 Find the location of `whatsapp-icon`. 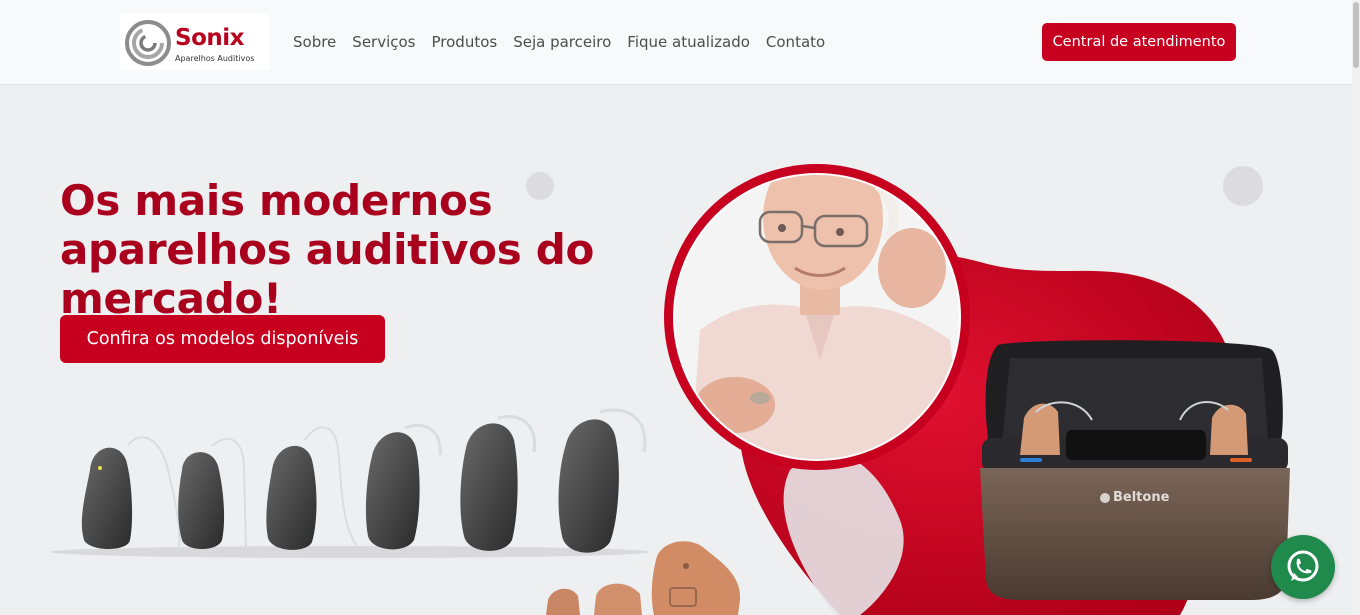

whatsapp-icon is located at coordinates (1303, 566).